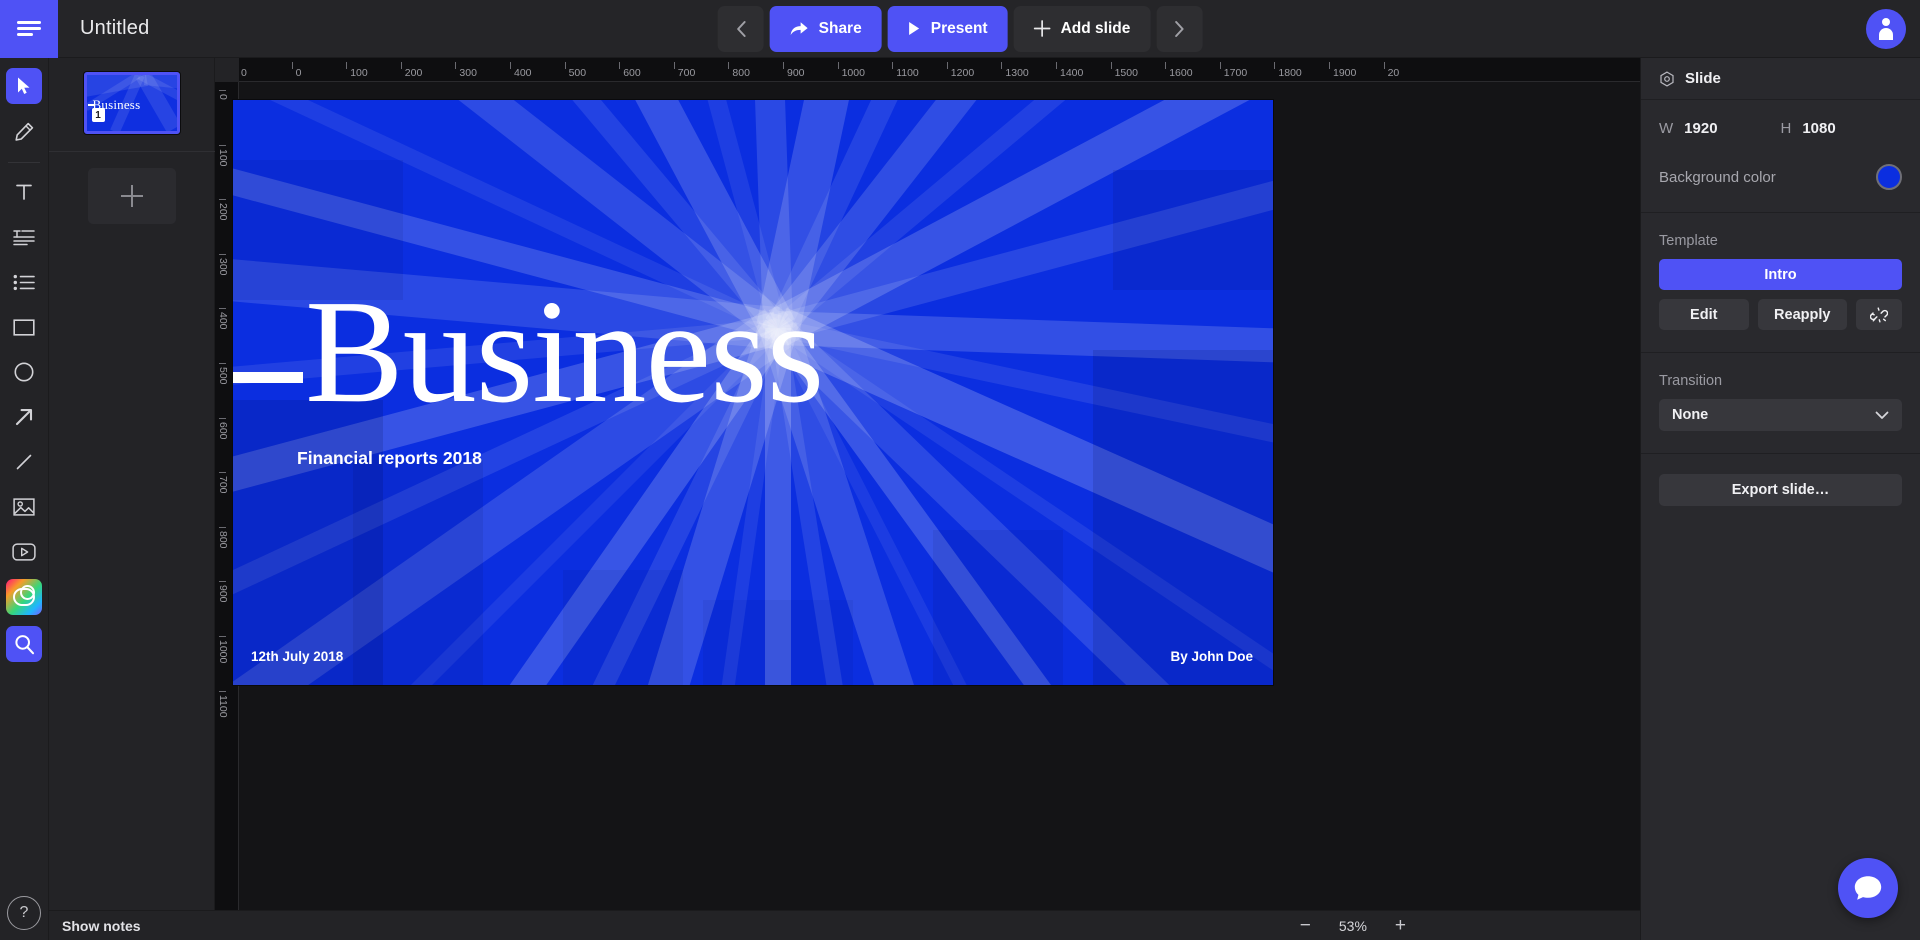 Image resolution: width=1920 pixels, height=940 pixels. I want to click on arrow-tool, so click(24, 417).